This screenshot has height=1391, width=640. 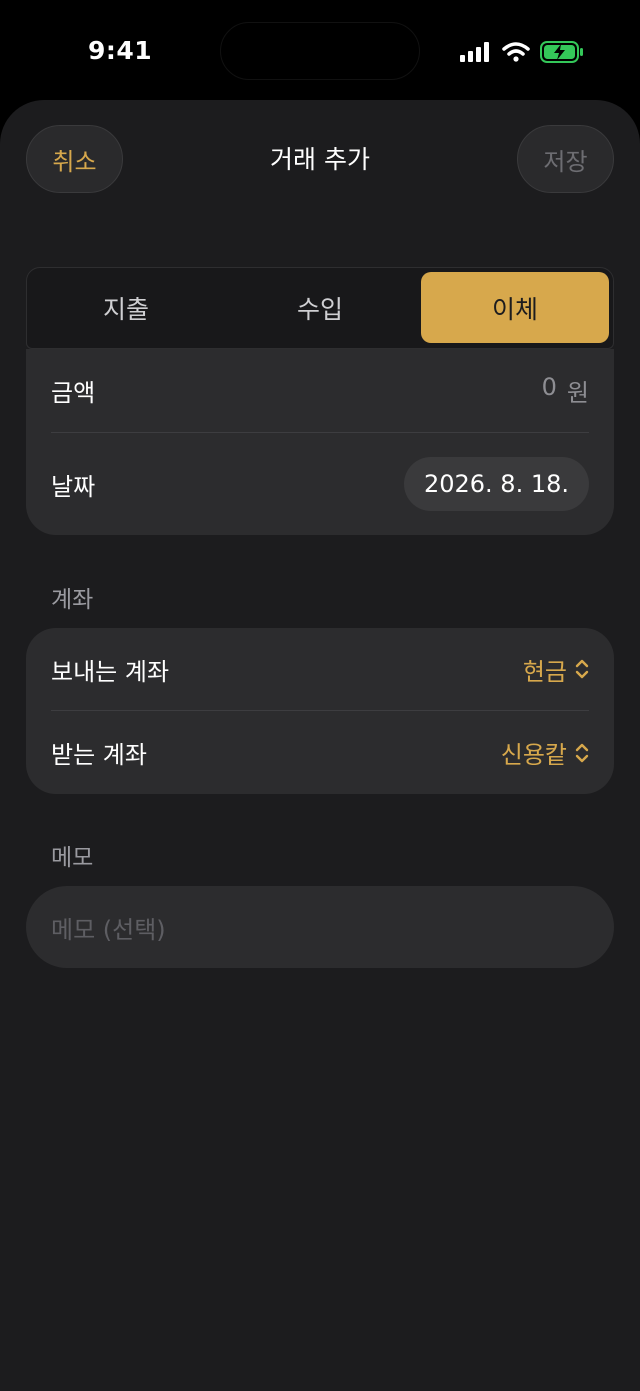 I want to click on amount-unit: 원, so click(x=577, y=393).